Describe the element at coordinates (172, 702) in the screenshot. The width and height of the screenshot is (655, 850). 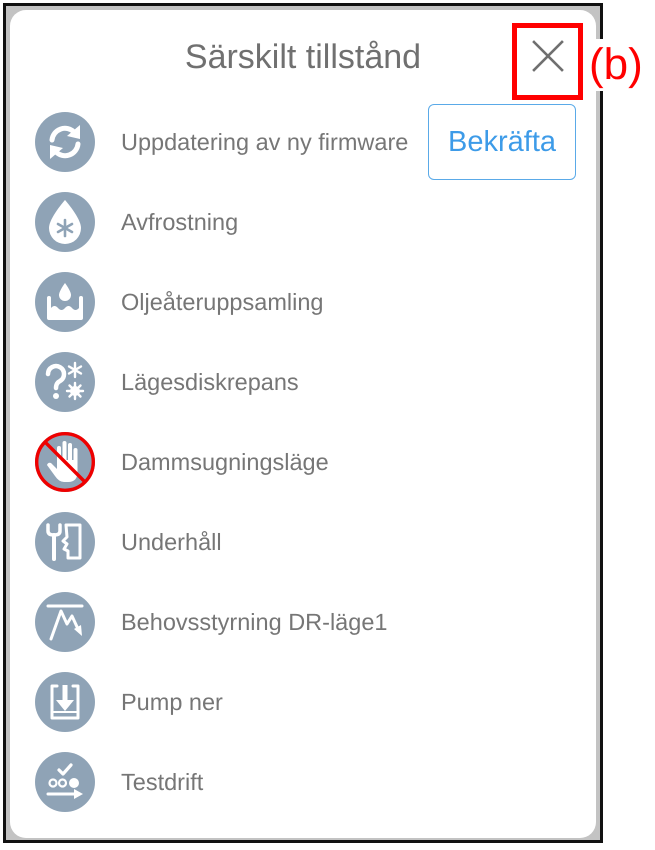
I see `status-label: Pump ner` at that location.